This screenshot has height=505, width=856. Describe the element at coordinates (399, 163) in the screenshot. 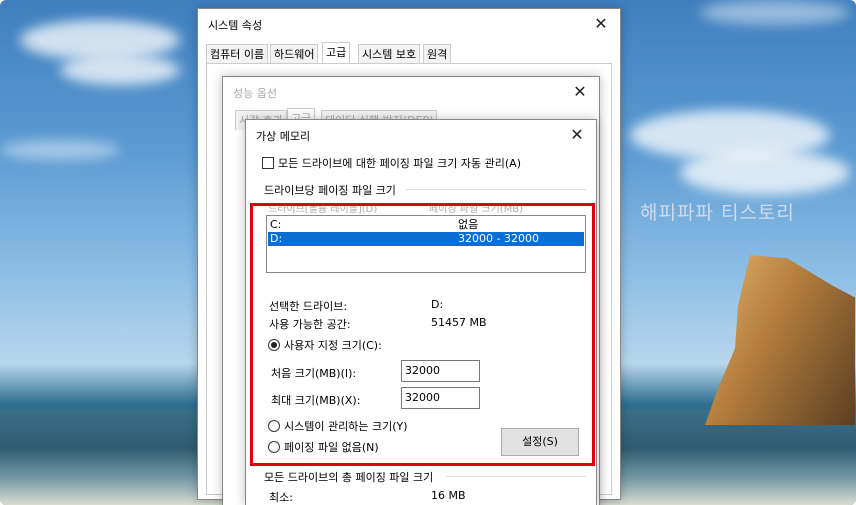

I see `auto-manage-label: 모든 드라이브에 대한 페이징 파일 크기 자동 관리(A)` at that location.